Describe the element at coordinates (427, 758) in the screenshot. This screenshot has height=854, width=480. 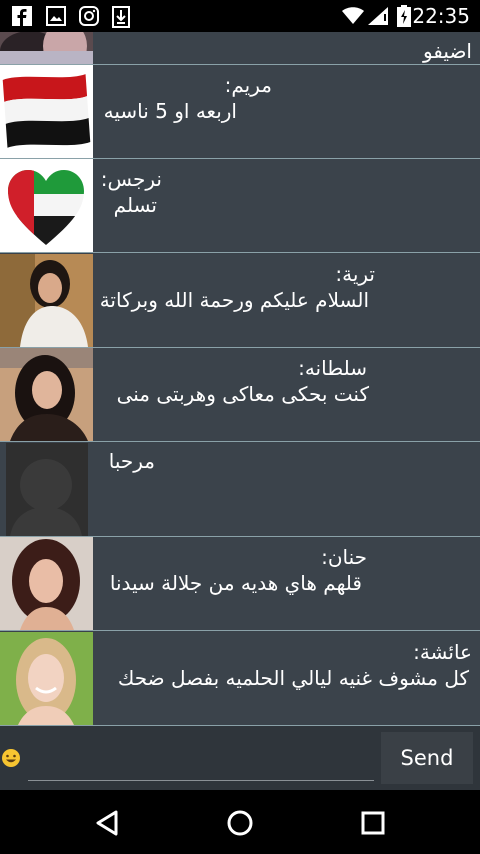
I see `send-button: Send` at that location.